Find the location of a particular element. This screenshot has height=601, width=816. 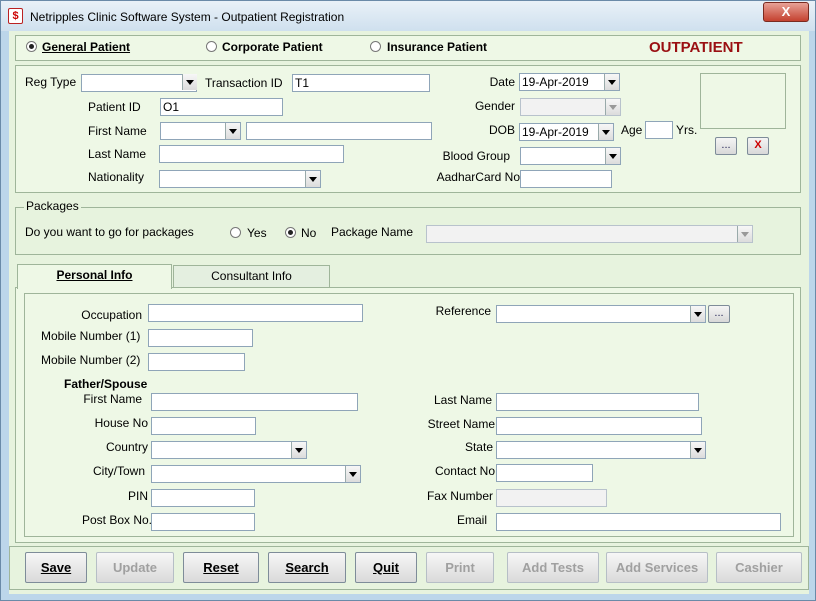

last-name-label: Last Name is located at coordinates (117, 154).